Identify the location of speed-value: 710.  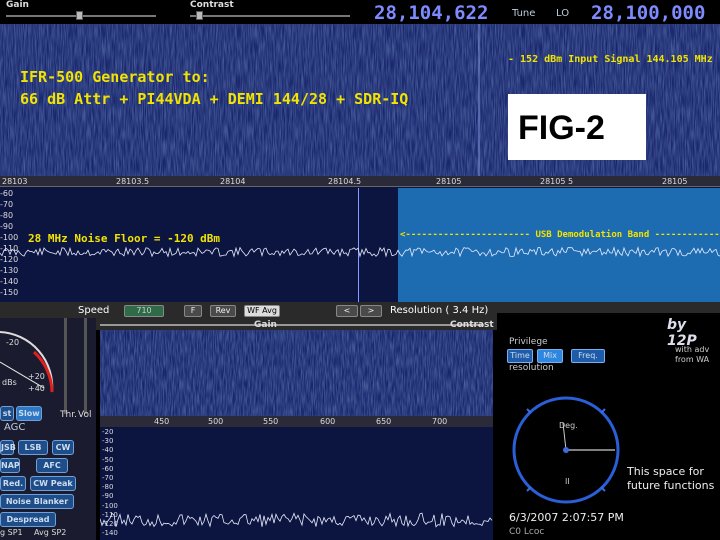
(144, 311).